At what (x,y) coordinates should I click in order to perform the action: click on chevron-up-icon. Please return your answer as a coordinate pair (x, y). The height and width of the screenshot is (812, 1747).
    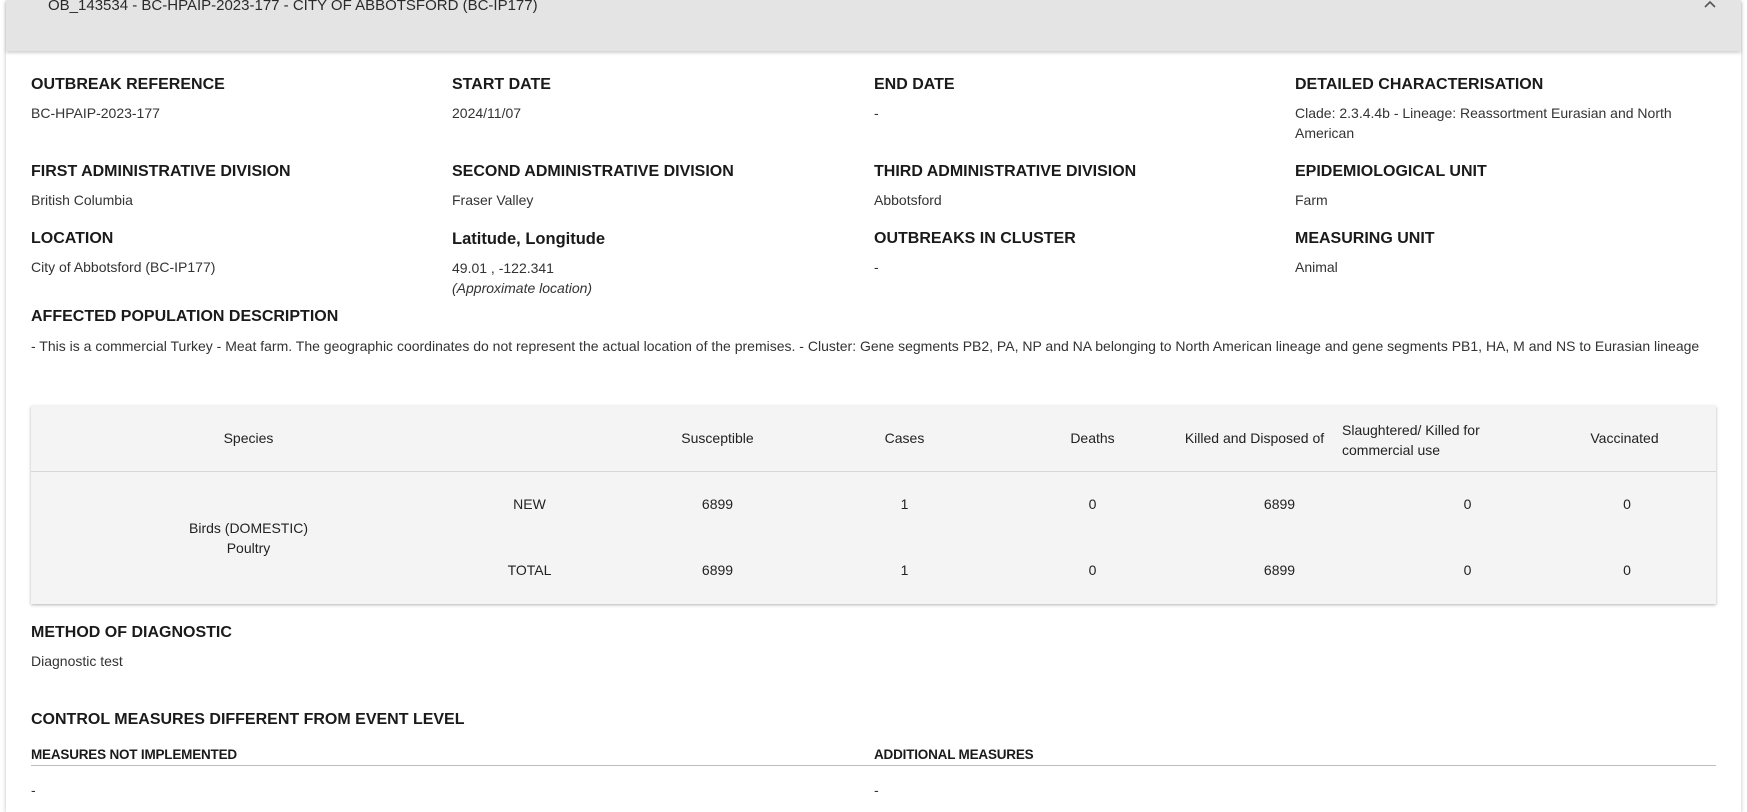
    Looking at the image, I should click on (1710, 6).